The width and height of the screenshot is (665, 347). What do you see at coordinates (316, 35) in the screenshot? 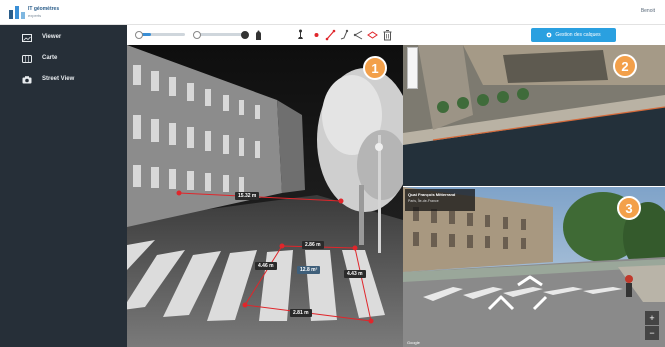
I see `point-icon` at bounding box center [316, 35].